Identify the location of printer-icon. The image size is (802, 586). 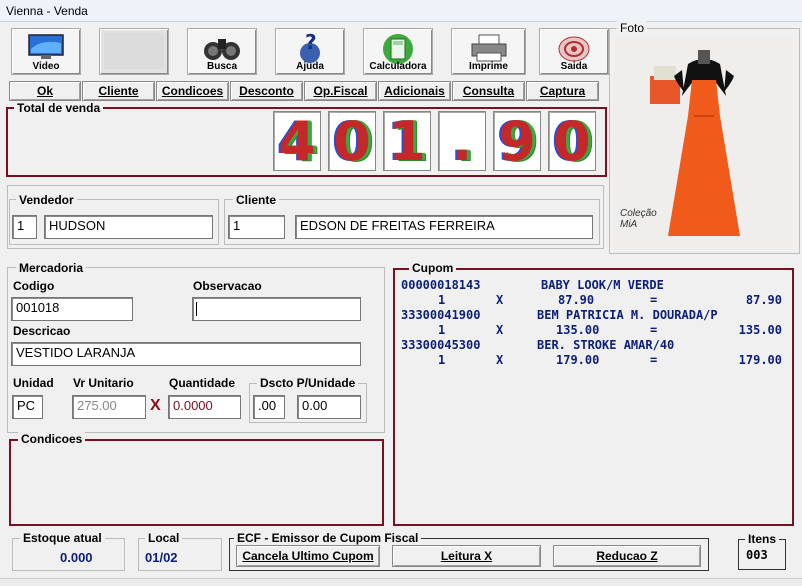
(488, 48).